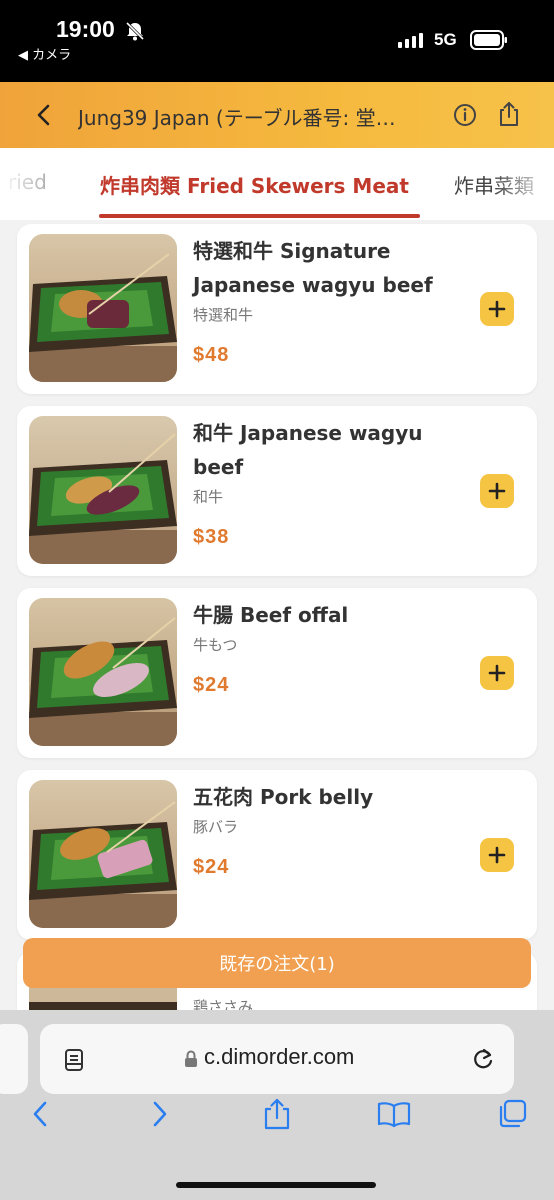 This screenshot has width=554, height=1200. I want to click on address-bar: c.dimorder.com, so click(277, 1059).